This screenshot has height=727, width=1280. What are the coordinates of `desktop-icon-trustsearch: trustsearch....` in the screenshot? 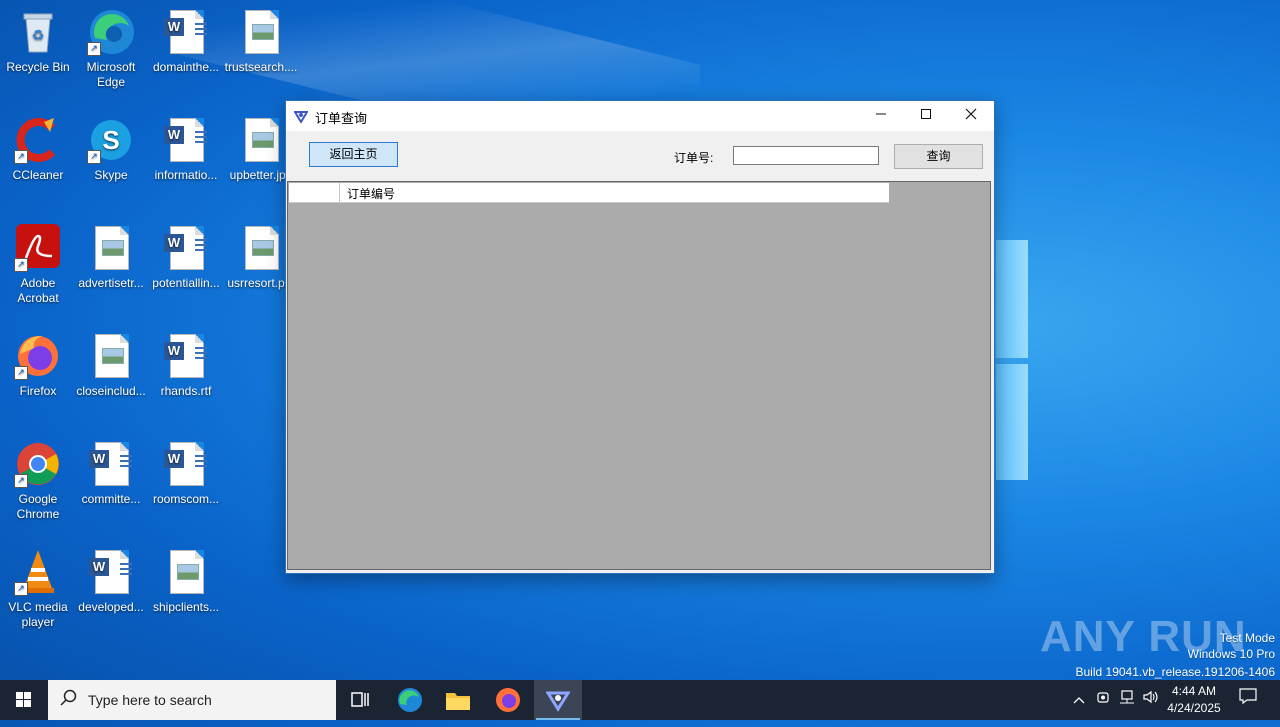 It's located at (261, 41).